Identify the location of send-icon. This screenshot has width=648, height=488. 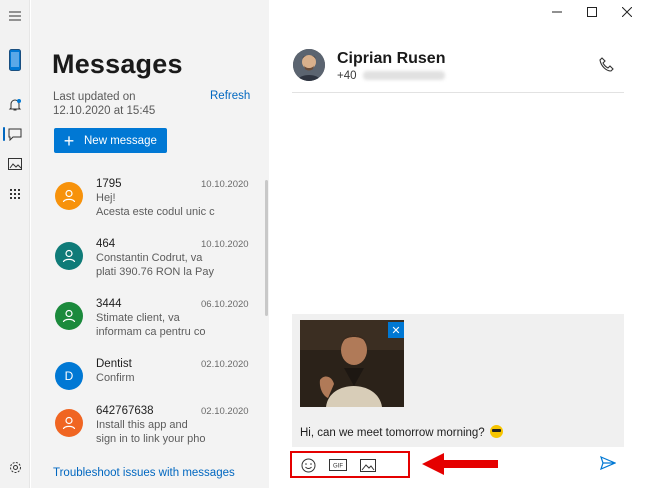
(608, 463).